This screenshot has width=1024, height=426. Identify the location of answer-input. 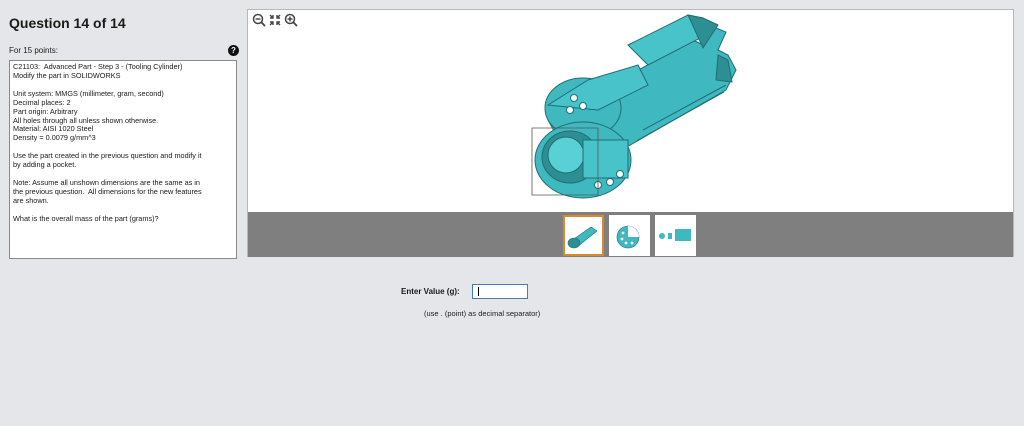
(499, 291).